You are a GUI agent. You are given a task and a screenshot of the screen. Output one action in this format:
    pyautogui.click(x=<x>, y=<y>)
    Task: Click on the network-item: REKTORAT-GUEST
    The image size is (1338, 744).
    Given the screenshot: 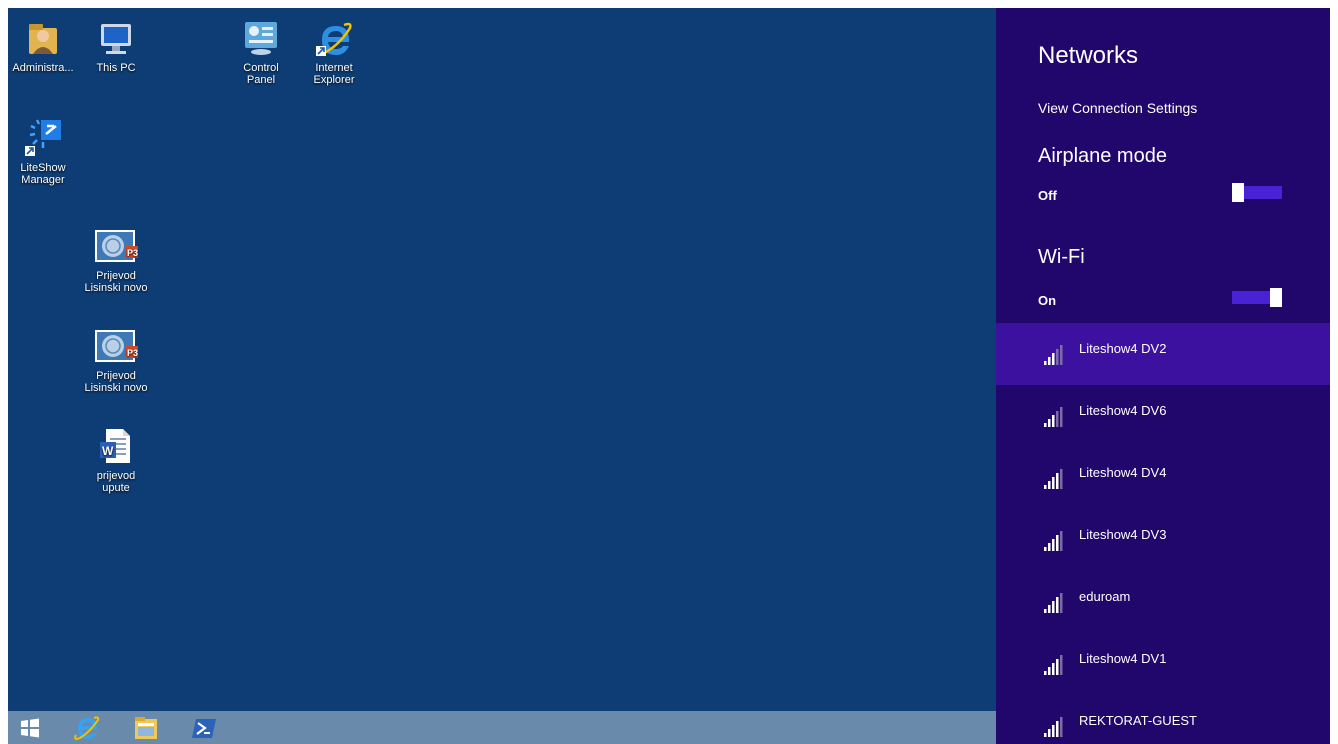 What is the action you would take?
    pyautogui.click(x=1163, y=719)
    